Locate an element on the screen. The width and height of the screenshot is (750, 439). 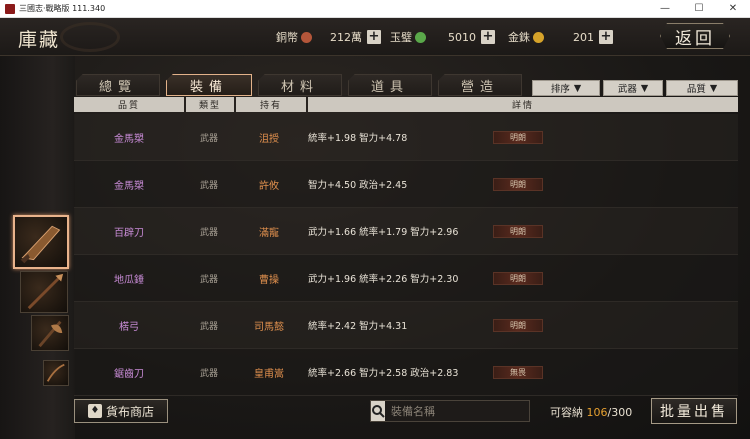
item-holder: 滿寵 is located at coordinates (269, 233).